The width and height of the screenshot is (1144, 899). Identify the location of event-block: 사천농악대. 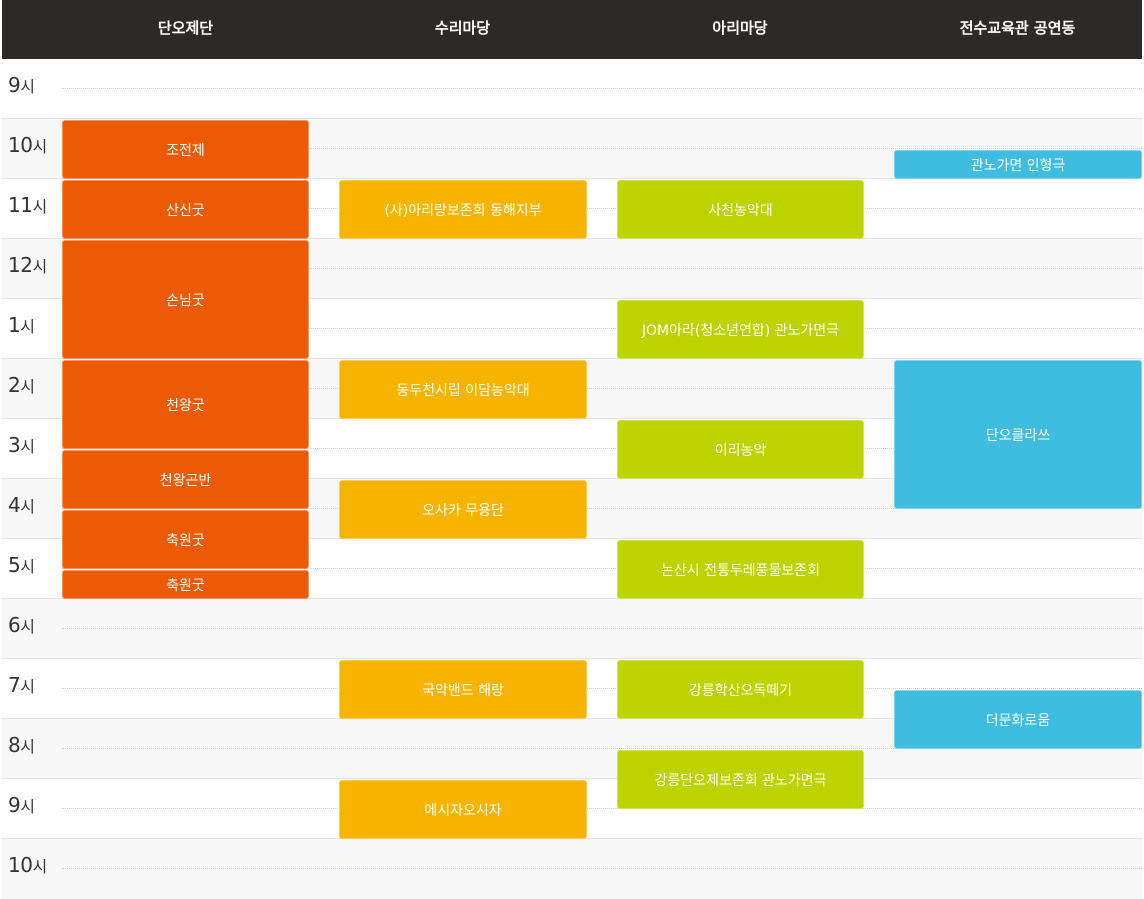
(740, 209).